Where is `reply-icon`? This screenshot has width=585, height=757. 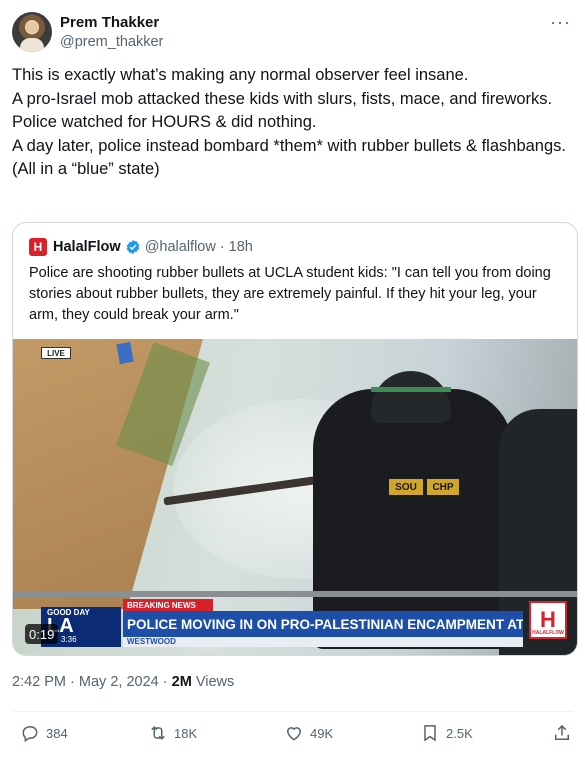 reply-icon is located at coordinates (30, 734).